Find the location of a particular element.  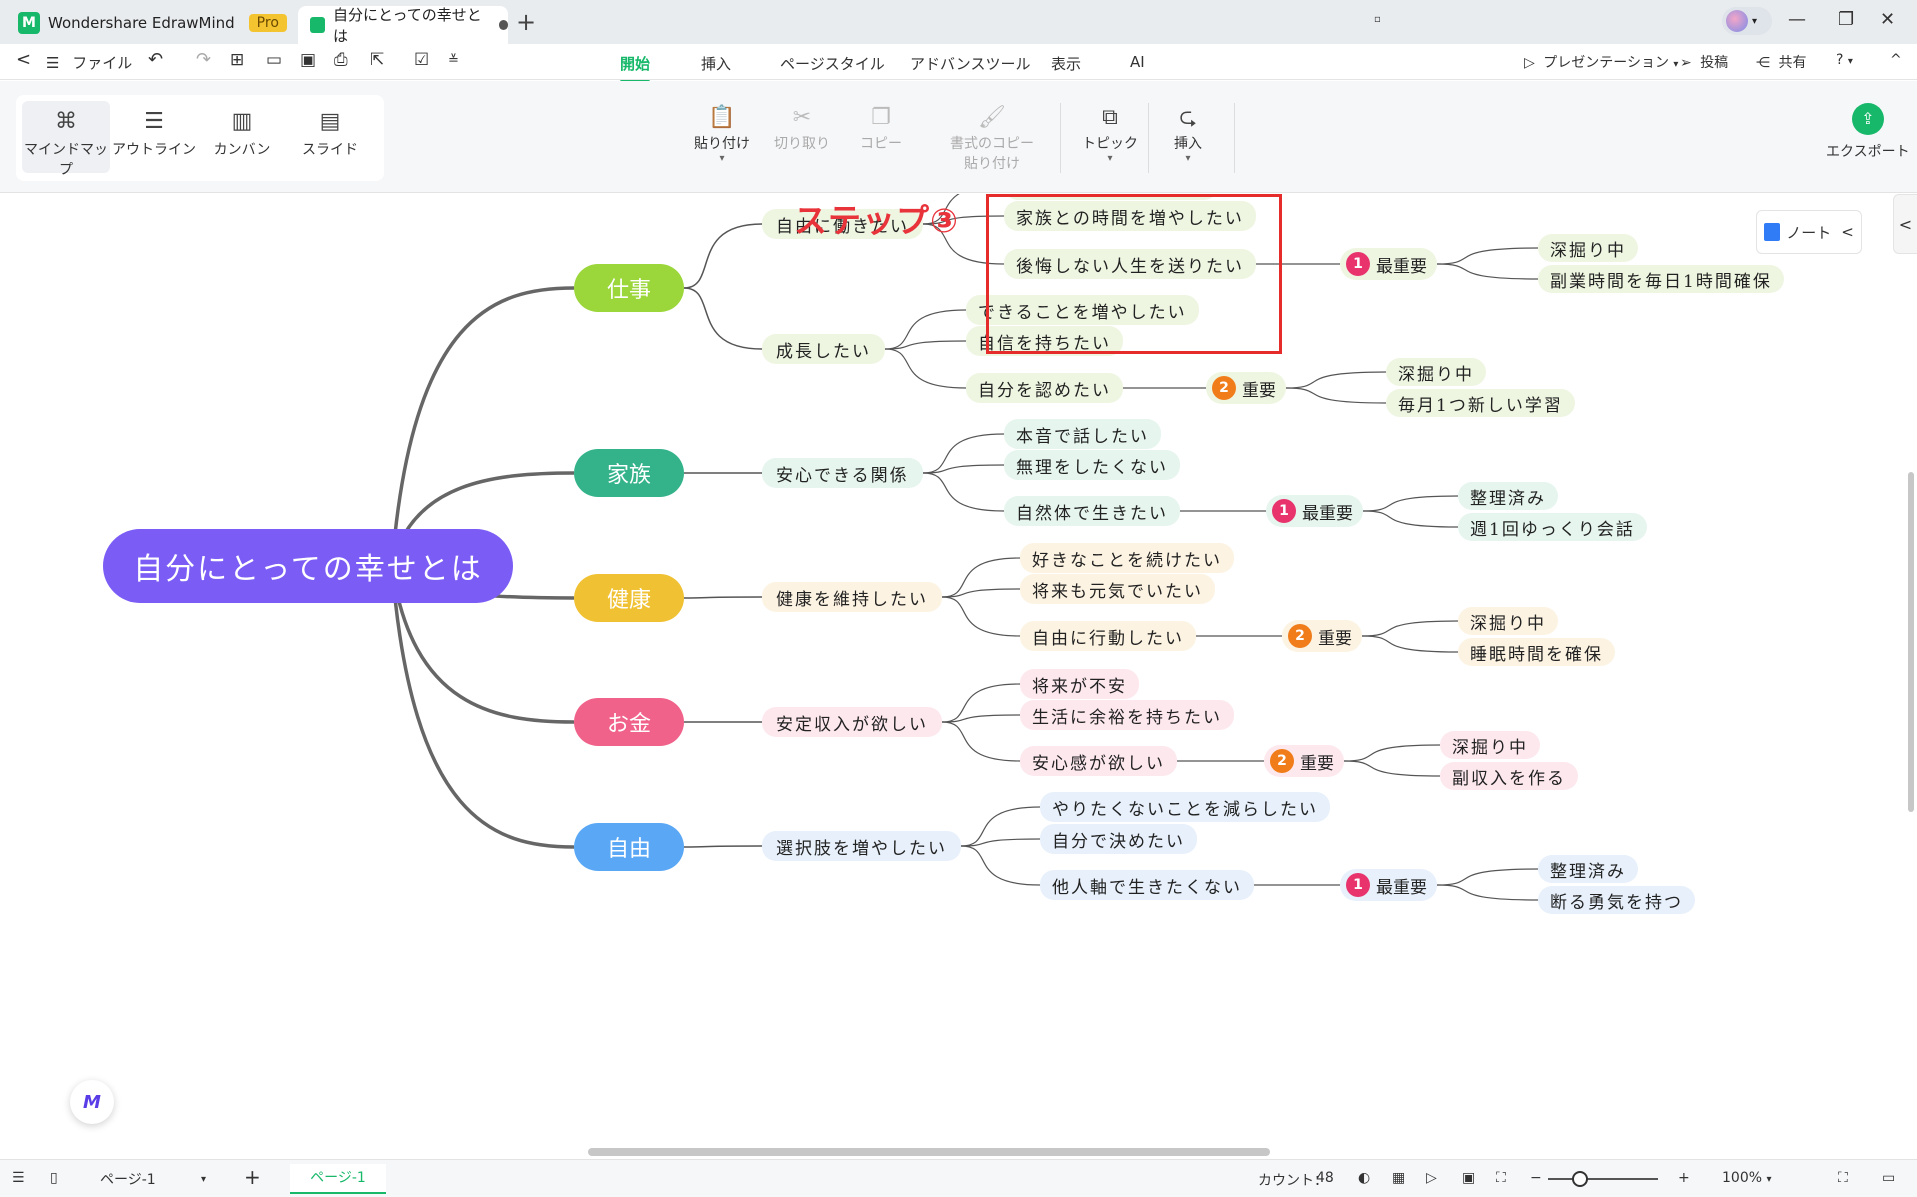

app-tab: M Wondershare EdrawMind Pro is located at coordinates (152, 23).